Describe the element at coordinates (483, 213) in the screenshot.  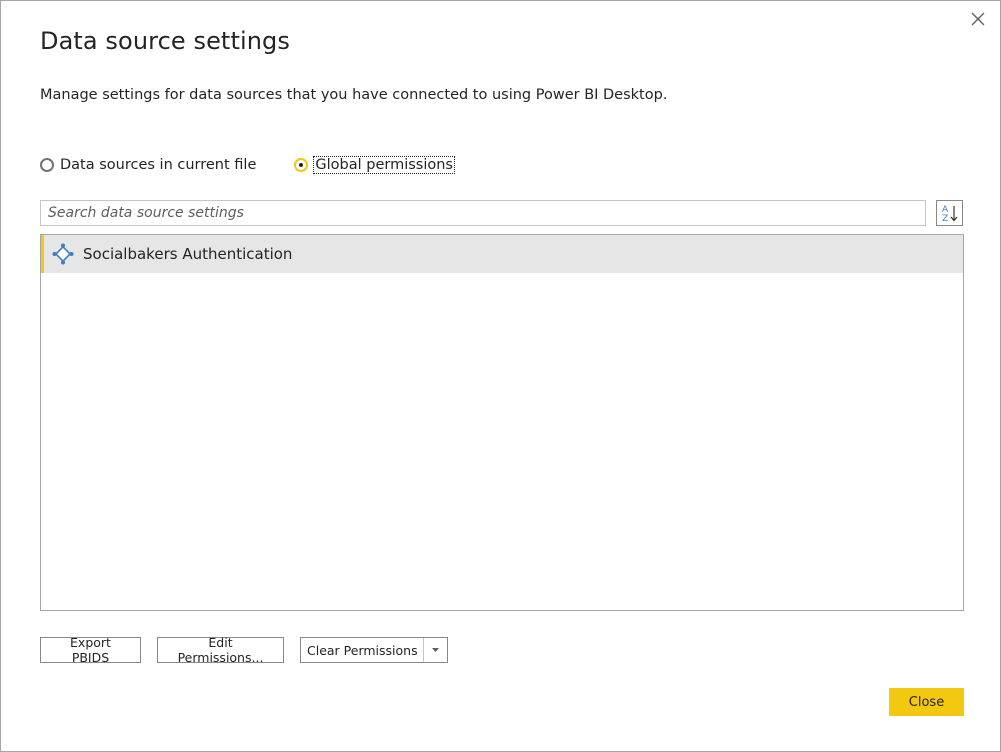
I see `search-input` at that location.